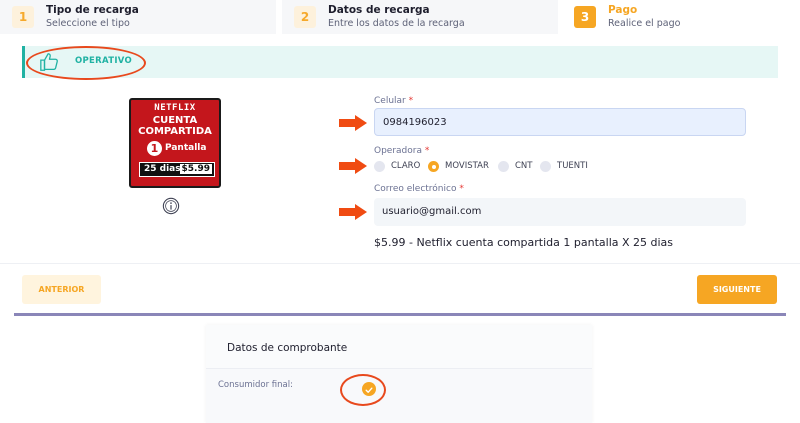  What do you see at coordinates (560, 212) in the screenshot?
I see `correo-input: usuario@gmail.com` at bounding box center [560, 212].